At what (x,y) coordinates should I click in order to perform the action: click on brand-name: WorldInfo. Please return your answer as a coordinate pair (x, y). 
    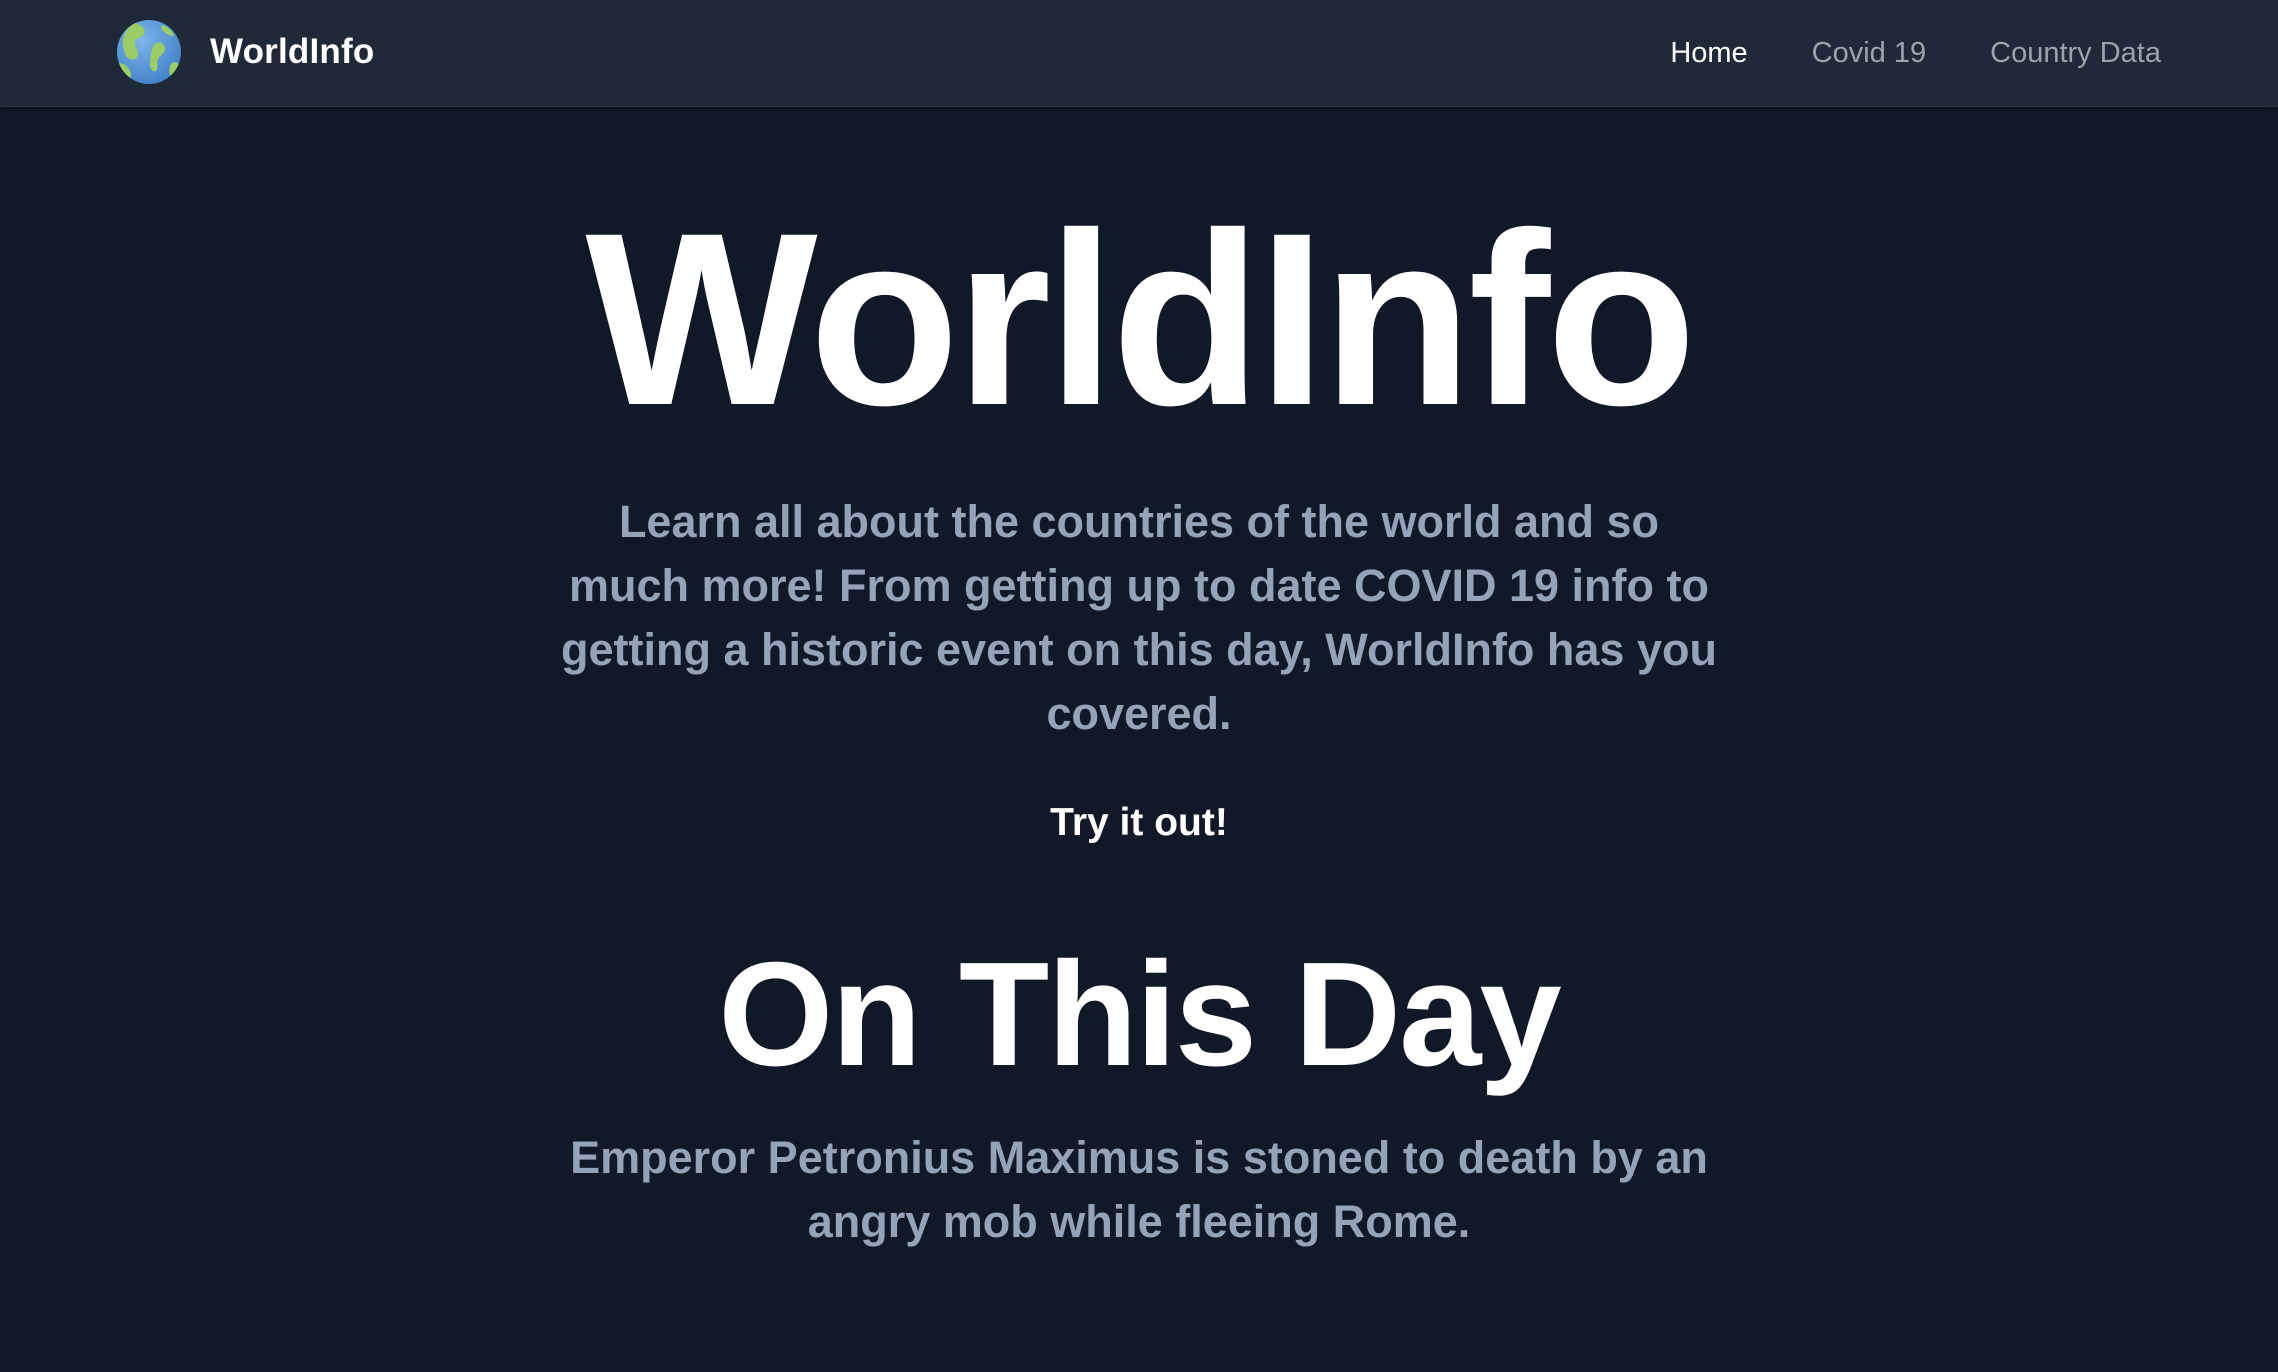
    Looking at the image, I should click on (292, 51).